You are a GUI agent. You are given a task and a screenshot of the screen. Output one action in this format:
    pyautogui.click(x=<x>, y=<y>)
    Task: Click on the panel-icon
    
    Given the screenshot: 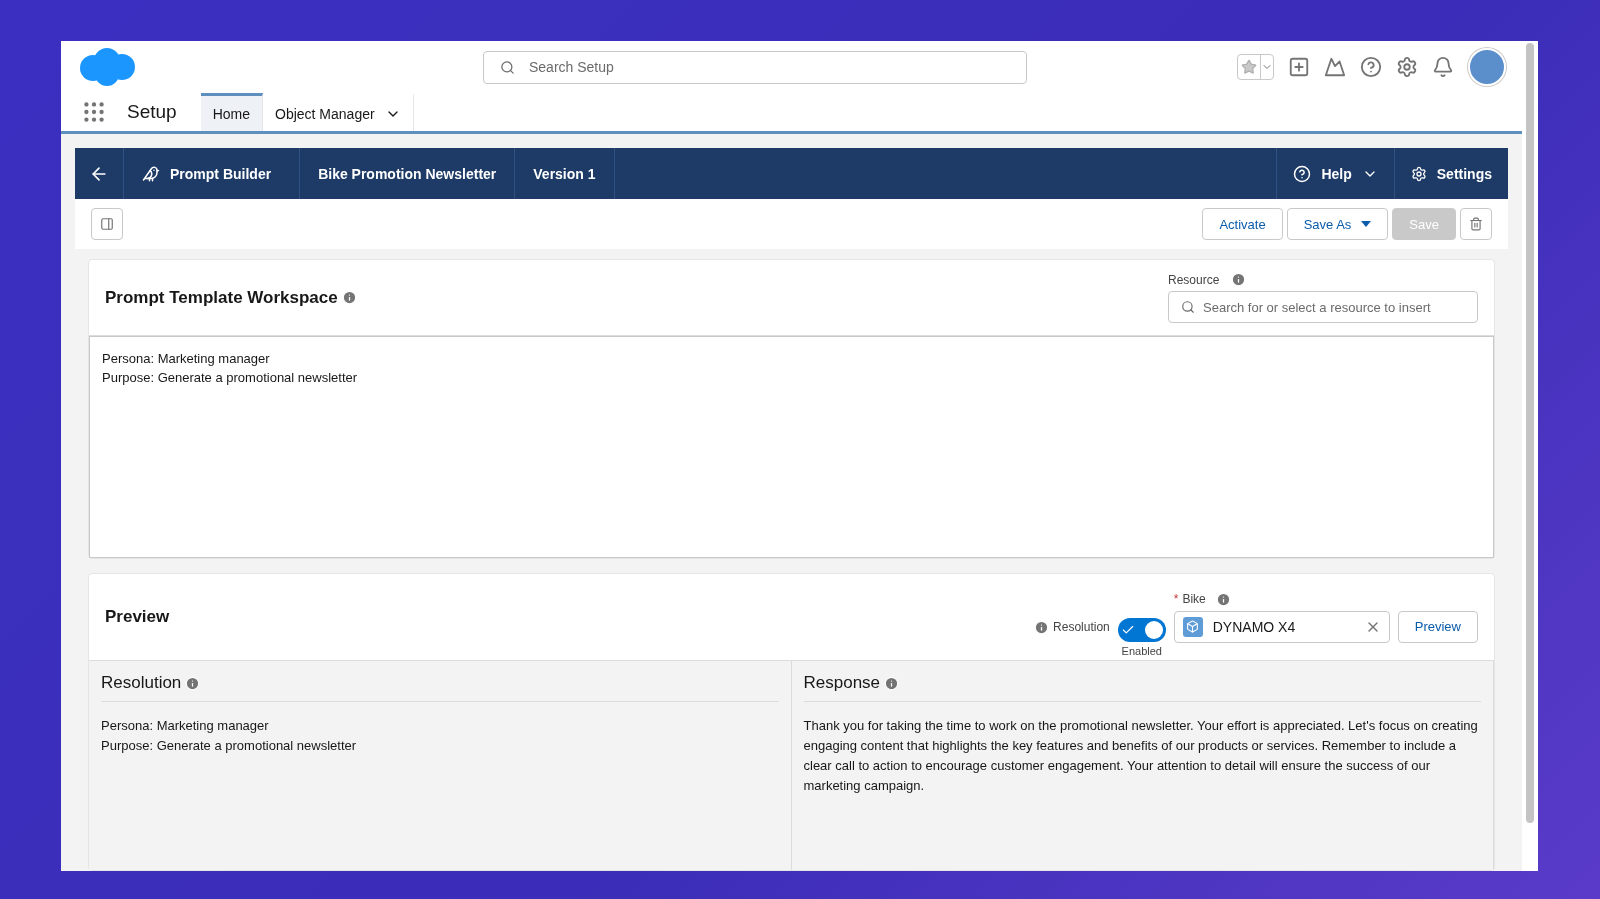 What is the action you would take?
    pyautogui.click(x=107, y=224)
    